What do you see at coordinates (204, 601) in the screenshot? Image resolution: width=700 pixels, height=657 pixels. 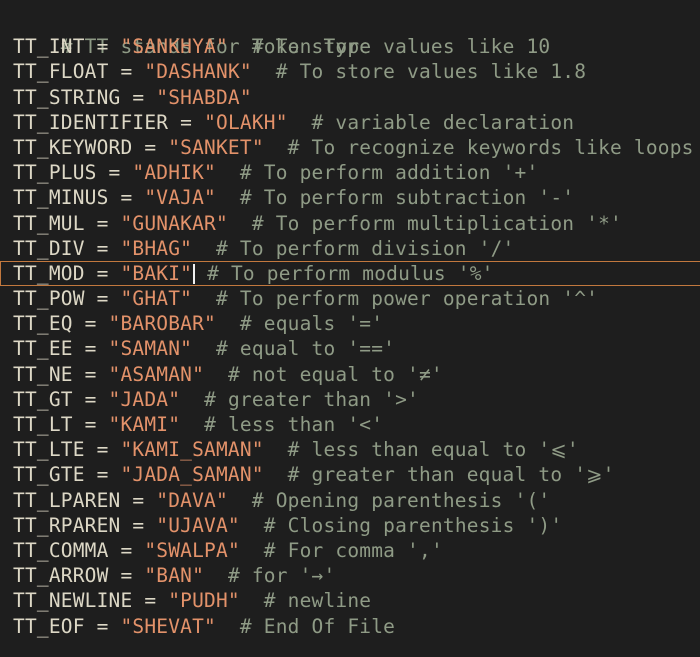 I see `token-string-value: "PUDH"` at bounding box center [204, 601].